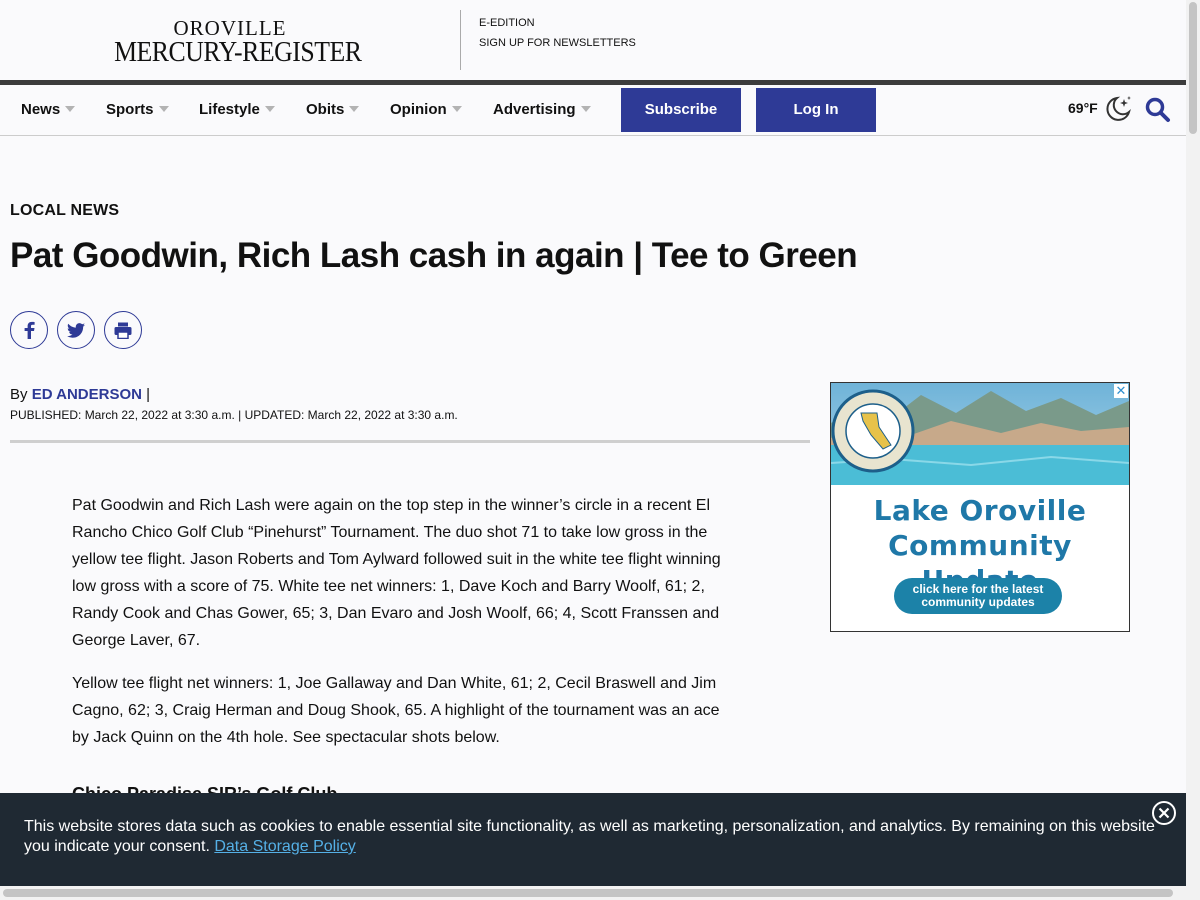 This screenshot has height=900, width=1200. I want to click on subscribe-button: Subscribe, so click(681, 110).